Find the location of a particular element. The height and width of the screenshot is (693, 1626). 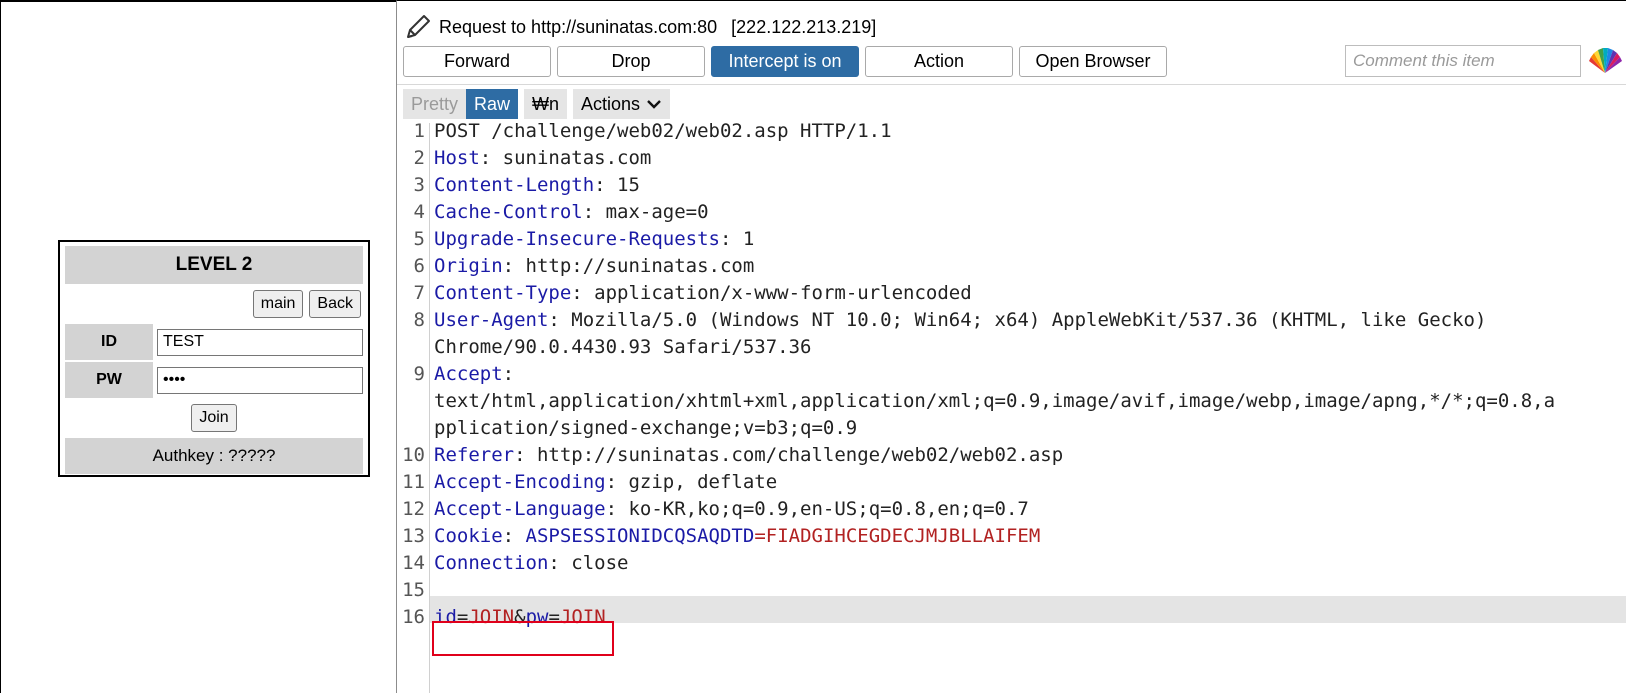

pw-value-cell is located at coordinates (258, 380).